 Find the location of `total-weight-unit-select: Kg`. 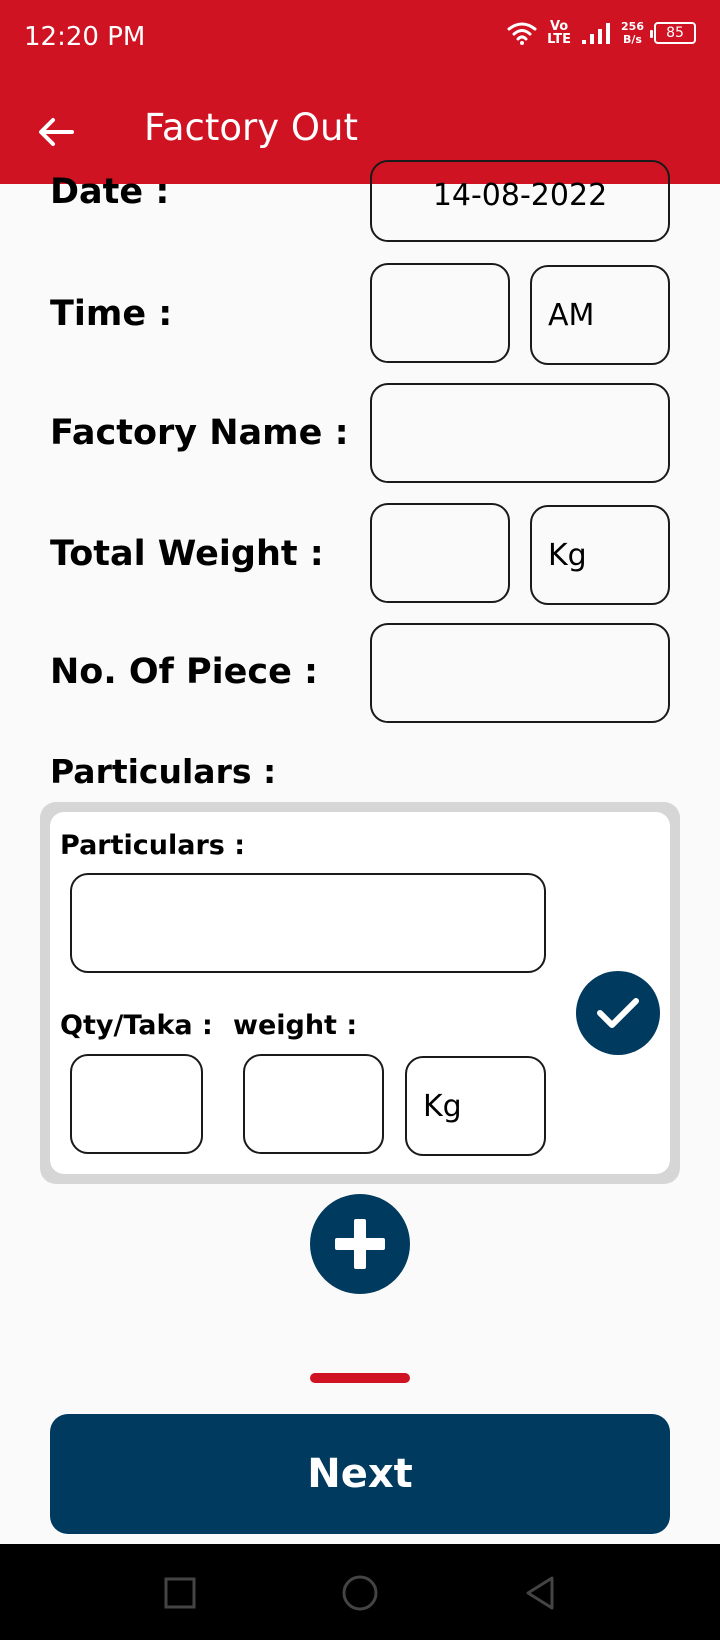

total-weight-unit-select: Kg is located at coordinates (600, 555).